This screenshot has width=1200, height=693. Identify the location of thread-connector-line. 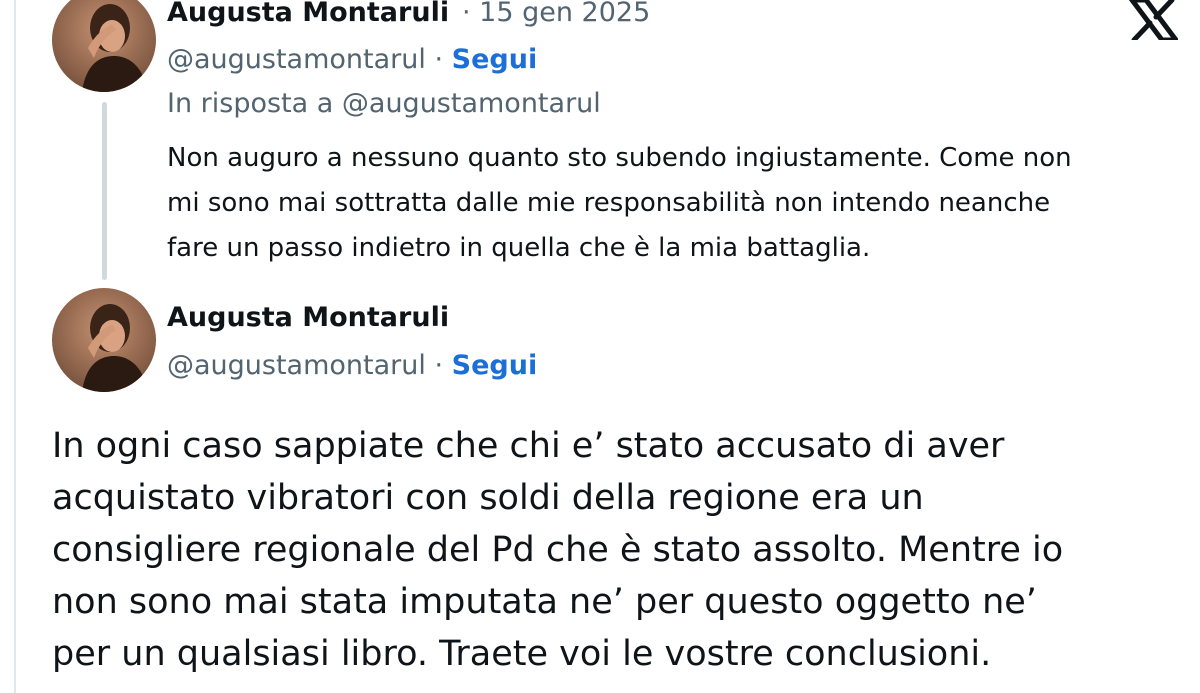
(104, 191).